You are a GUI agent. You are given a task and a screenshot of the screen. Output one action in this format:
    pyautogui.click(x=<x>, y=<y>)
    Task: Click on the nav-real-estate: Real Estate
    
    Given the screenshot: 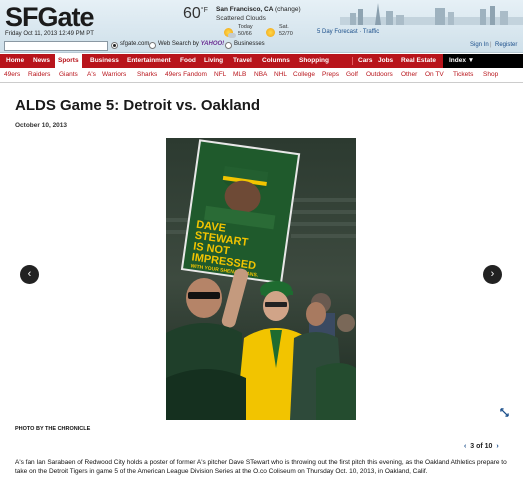 What is the action you would take?
    pyautogui.click(x=418, y=61)
    